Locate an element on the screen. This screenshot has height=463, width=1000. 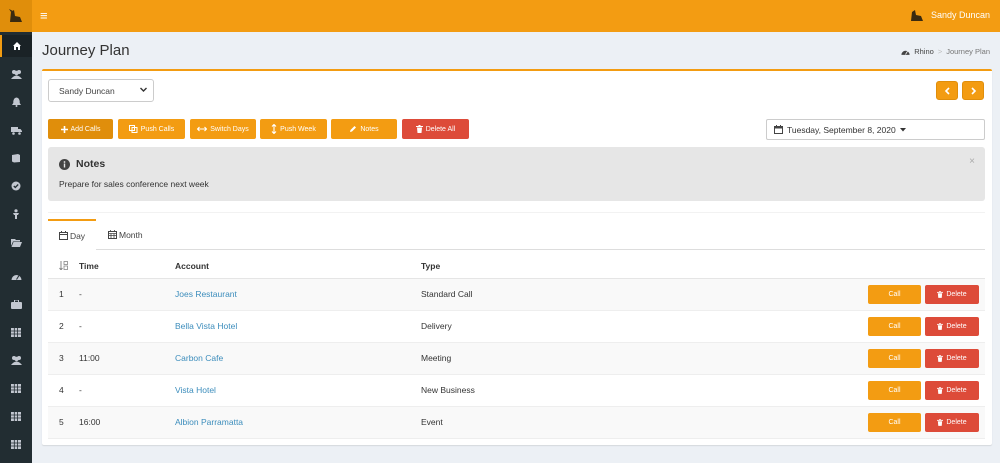
sidebar-item-files is located at coordinates (16, 242).